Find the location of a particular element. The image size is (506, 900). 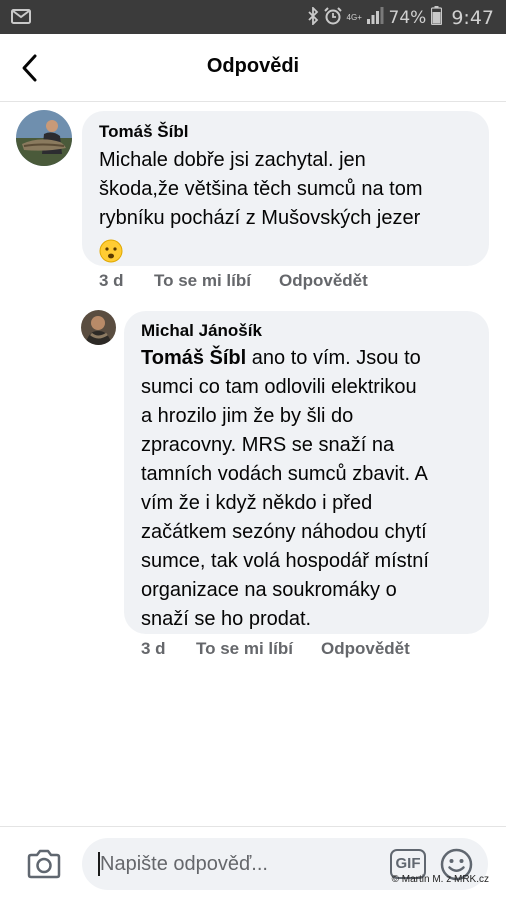

comment-line: rybníku pochází z Mušovských jezer is located at coordinates (260, 218).